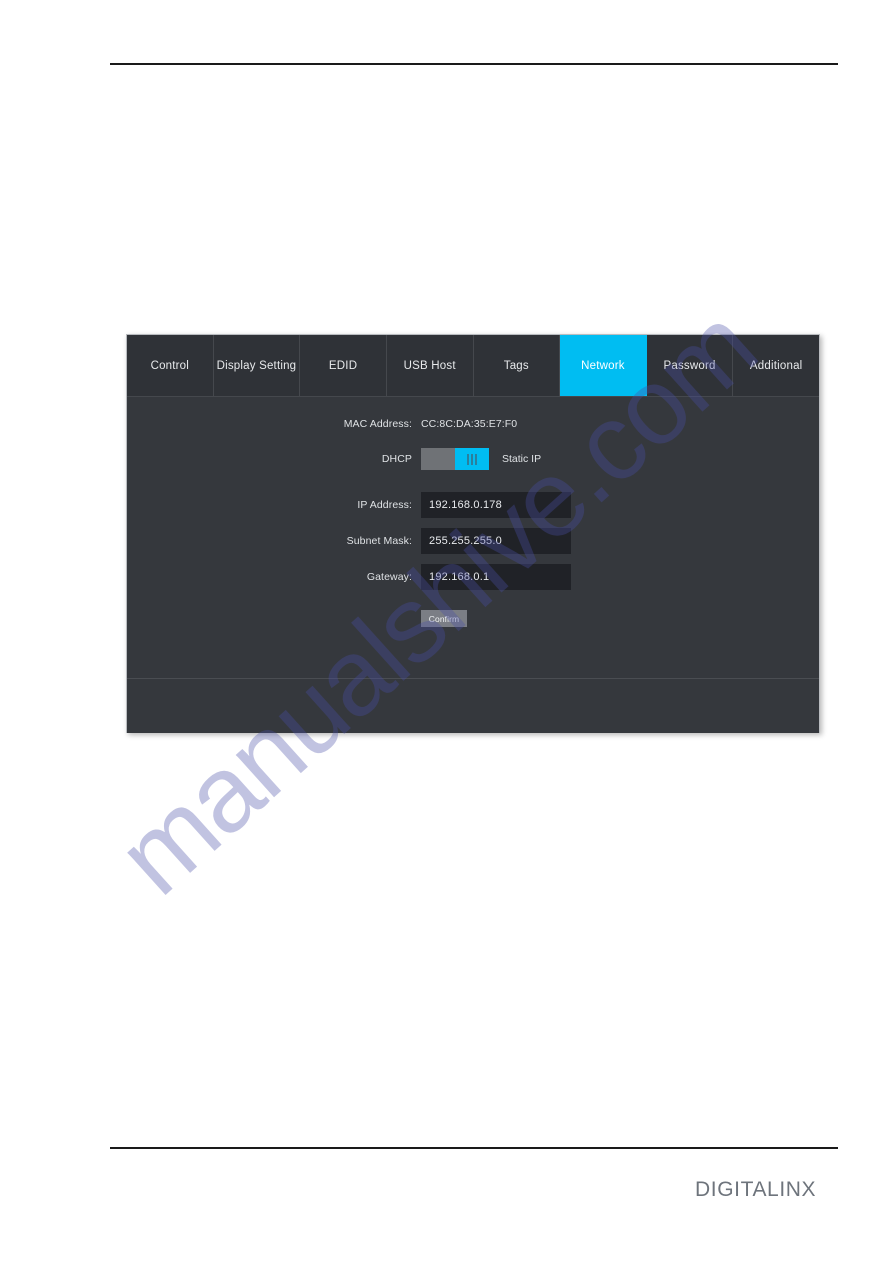 Image resolution: width=893 pixels, height=1263 pixels. What do you see at coordinates (474, 1148) in the screenshot?
I see `page-footer-rule` at bounding box center [474, 1148].